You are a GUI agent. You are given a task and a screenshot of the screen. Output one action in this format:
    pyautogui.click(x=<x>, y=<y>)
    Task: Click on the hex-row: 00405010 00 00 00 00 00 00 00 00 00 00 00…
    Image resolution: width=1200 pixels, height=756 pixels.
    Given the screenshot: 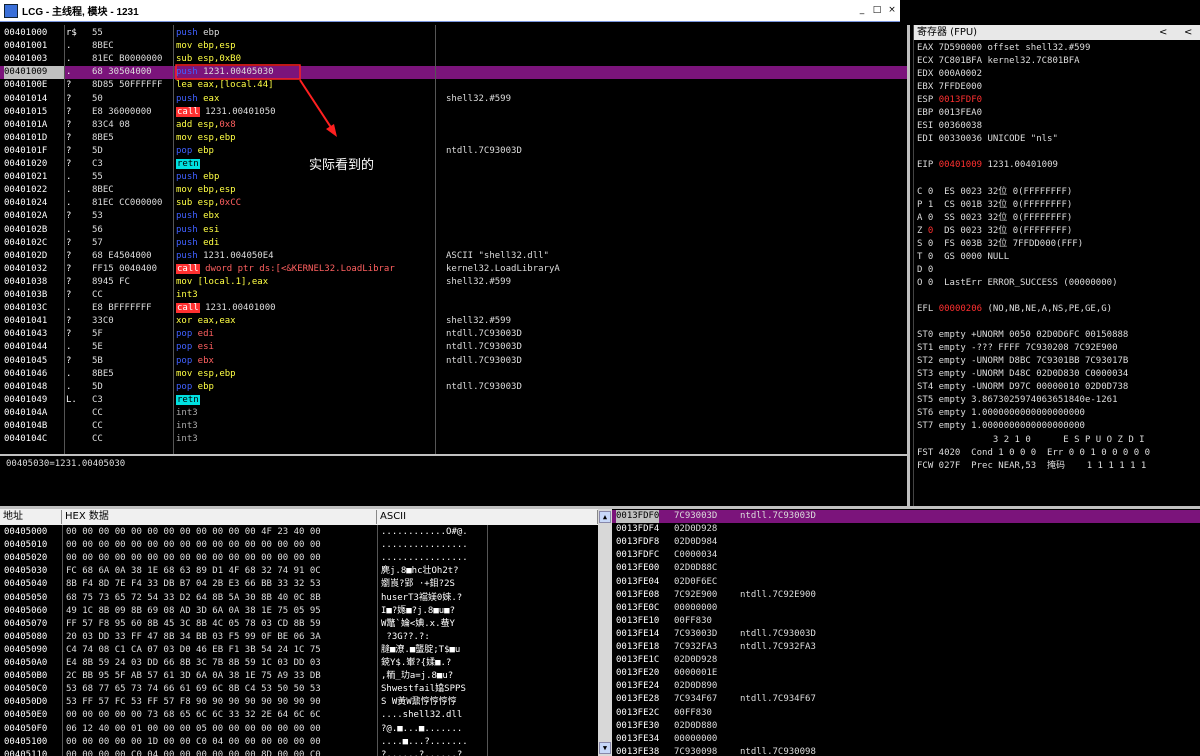 What is the action you would take?
    pyautogui.click(x=299, y=545)
    